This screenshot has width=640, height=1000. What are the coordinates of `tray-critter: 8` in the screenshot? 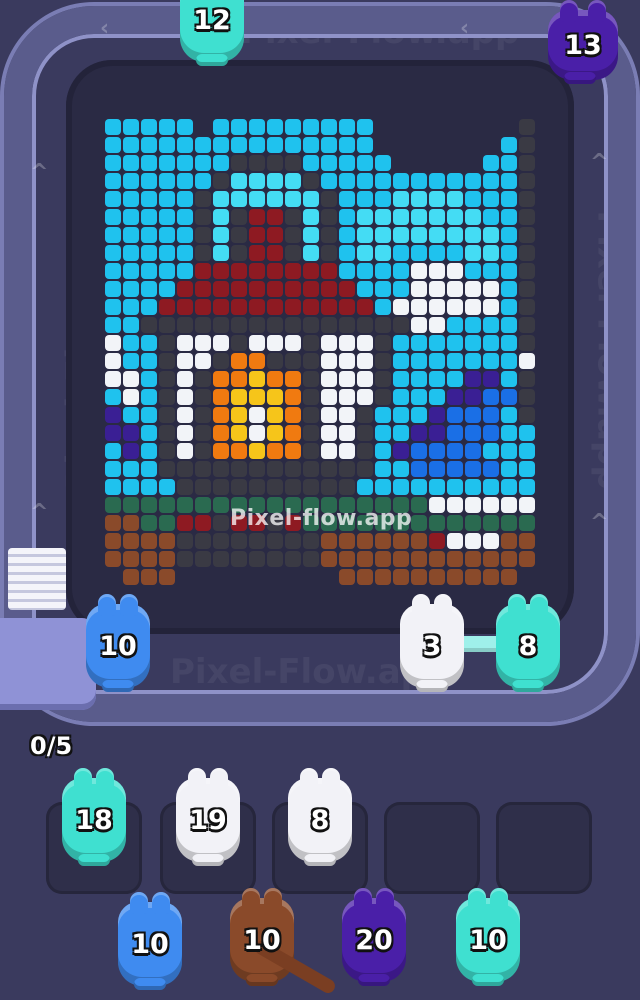 It's located at (320, 817).